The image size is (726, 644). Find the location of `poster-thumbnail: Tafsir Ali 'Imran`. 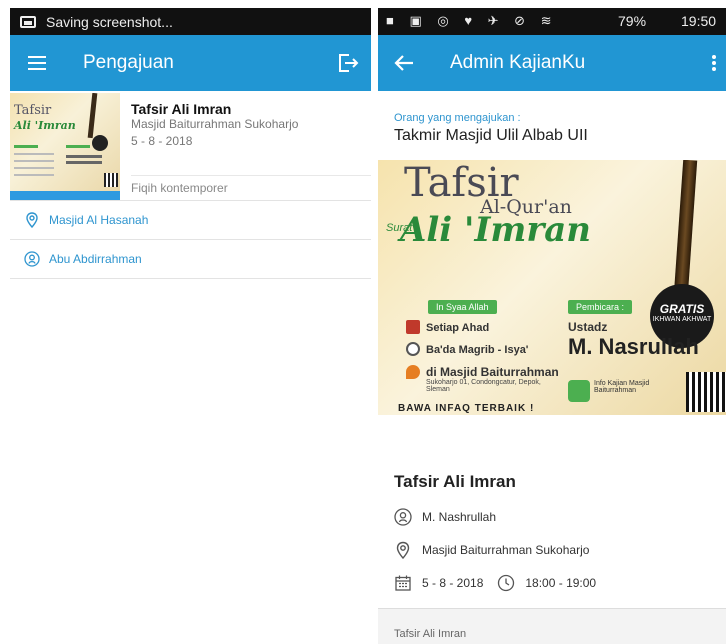

poster-thumbnail: Tafsir Ali 'Imran is located at coordinates (65, 146).